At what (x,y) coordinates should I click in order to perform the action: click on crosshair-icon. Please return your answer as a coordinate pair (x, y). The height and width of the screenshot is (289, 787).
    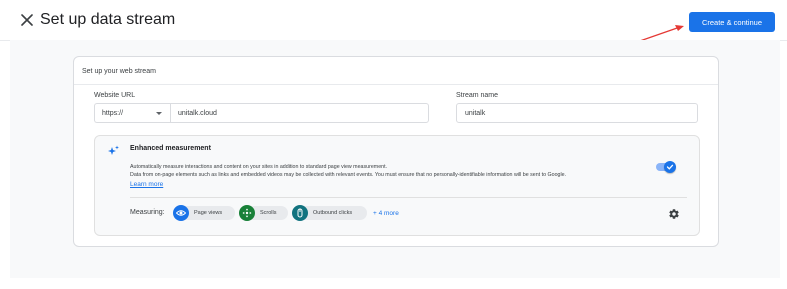
    Looking at the image, I should click on (247, 213).